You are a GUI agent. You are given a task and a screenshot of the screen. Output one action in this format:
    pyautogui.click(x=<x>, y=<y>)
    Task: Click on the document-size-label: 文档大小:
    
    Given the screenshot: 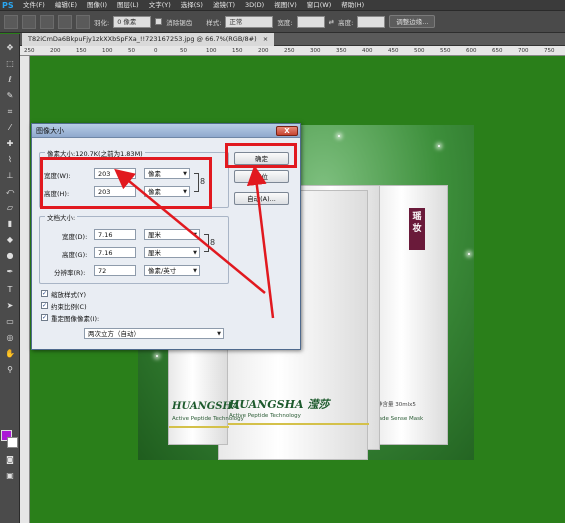 What is the action you would take?
    pyautogui.click(x=61, y=217)
    